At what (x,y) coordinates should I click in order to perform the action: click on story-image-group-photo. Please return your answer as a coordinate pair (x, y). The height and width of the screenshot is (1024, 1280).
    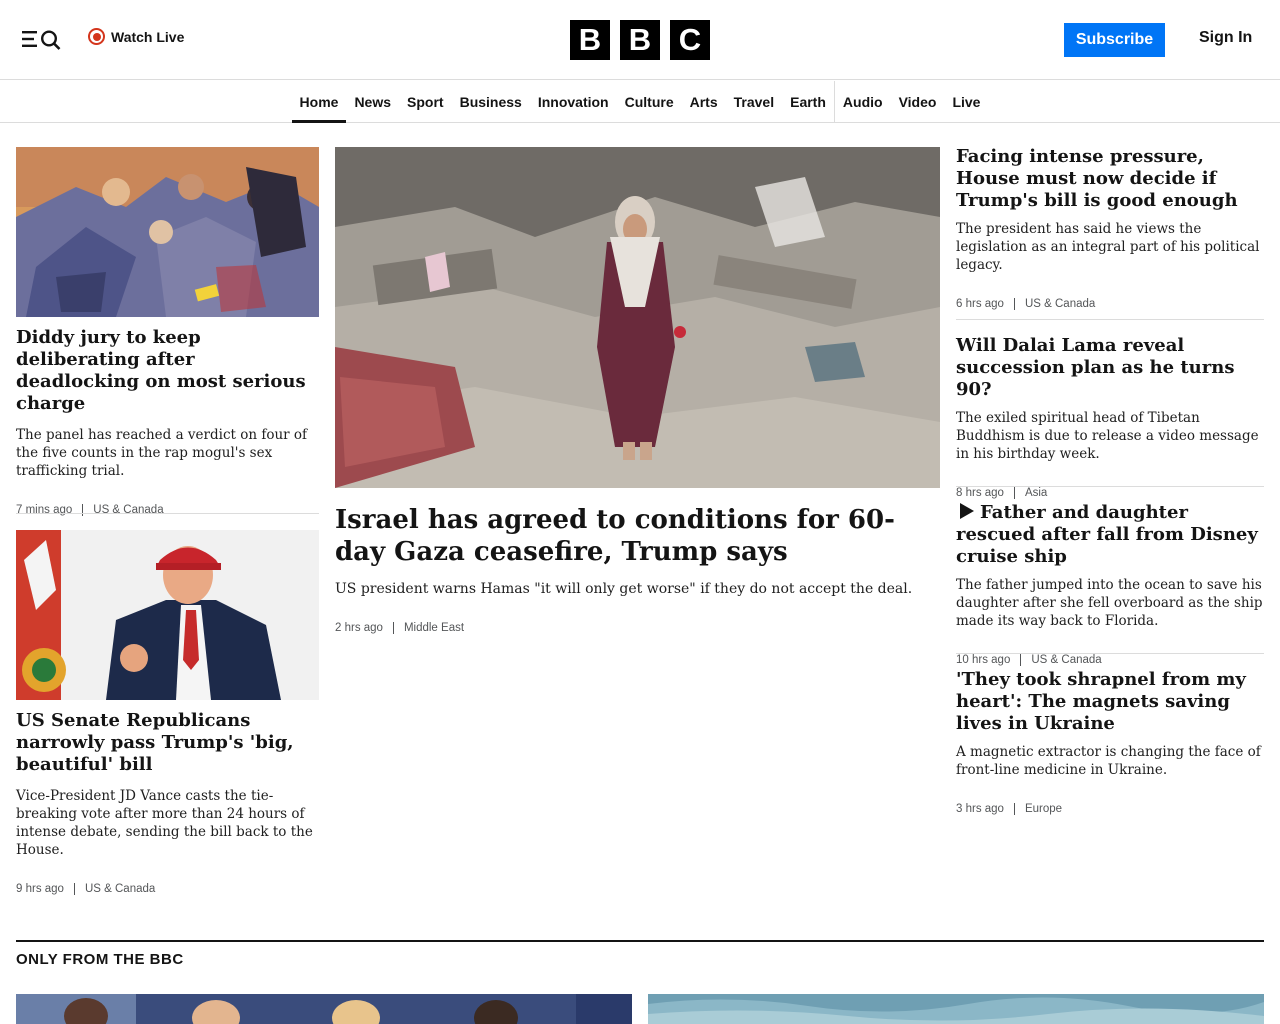
    Looking at the image, I should click on (324, 1009).